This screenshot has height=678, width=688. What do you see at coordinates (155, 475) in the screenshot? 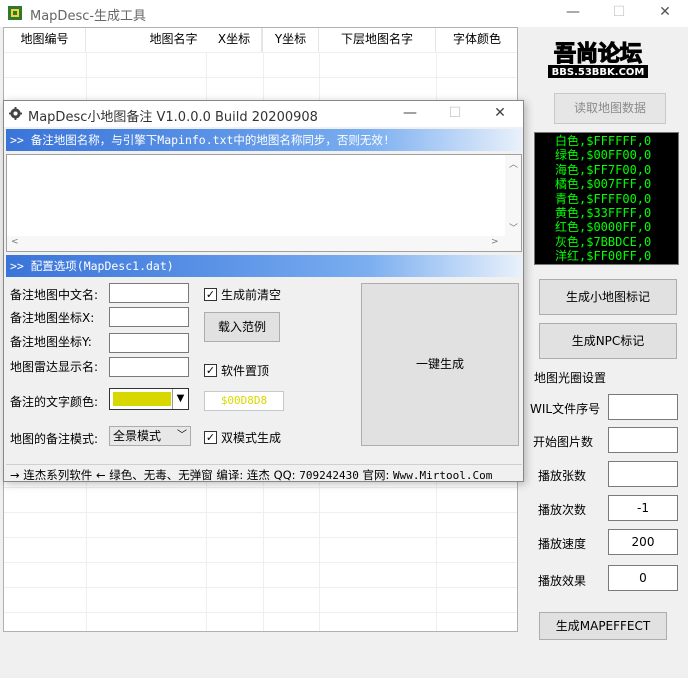
I see `status-text: → 连杰系列软件 ← 绿色、无毒、无弹窗 编译: 连杰 QQ:` at bounding box center [155, 475].